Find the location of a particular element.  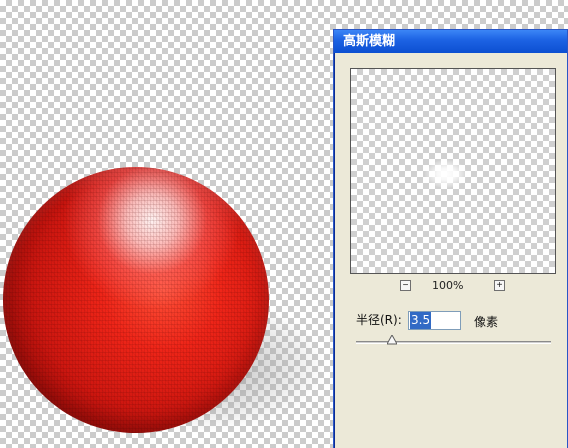

slider-thumb-icon is located at coordinates (392, 340).